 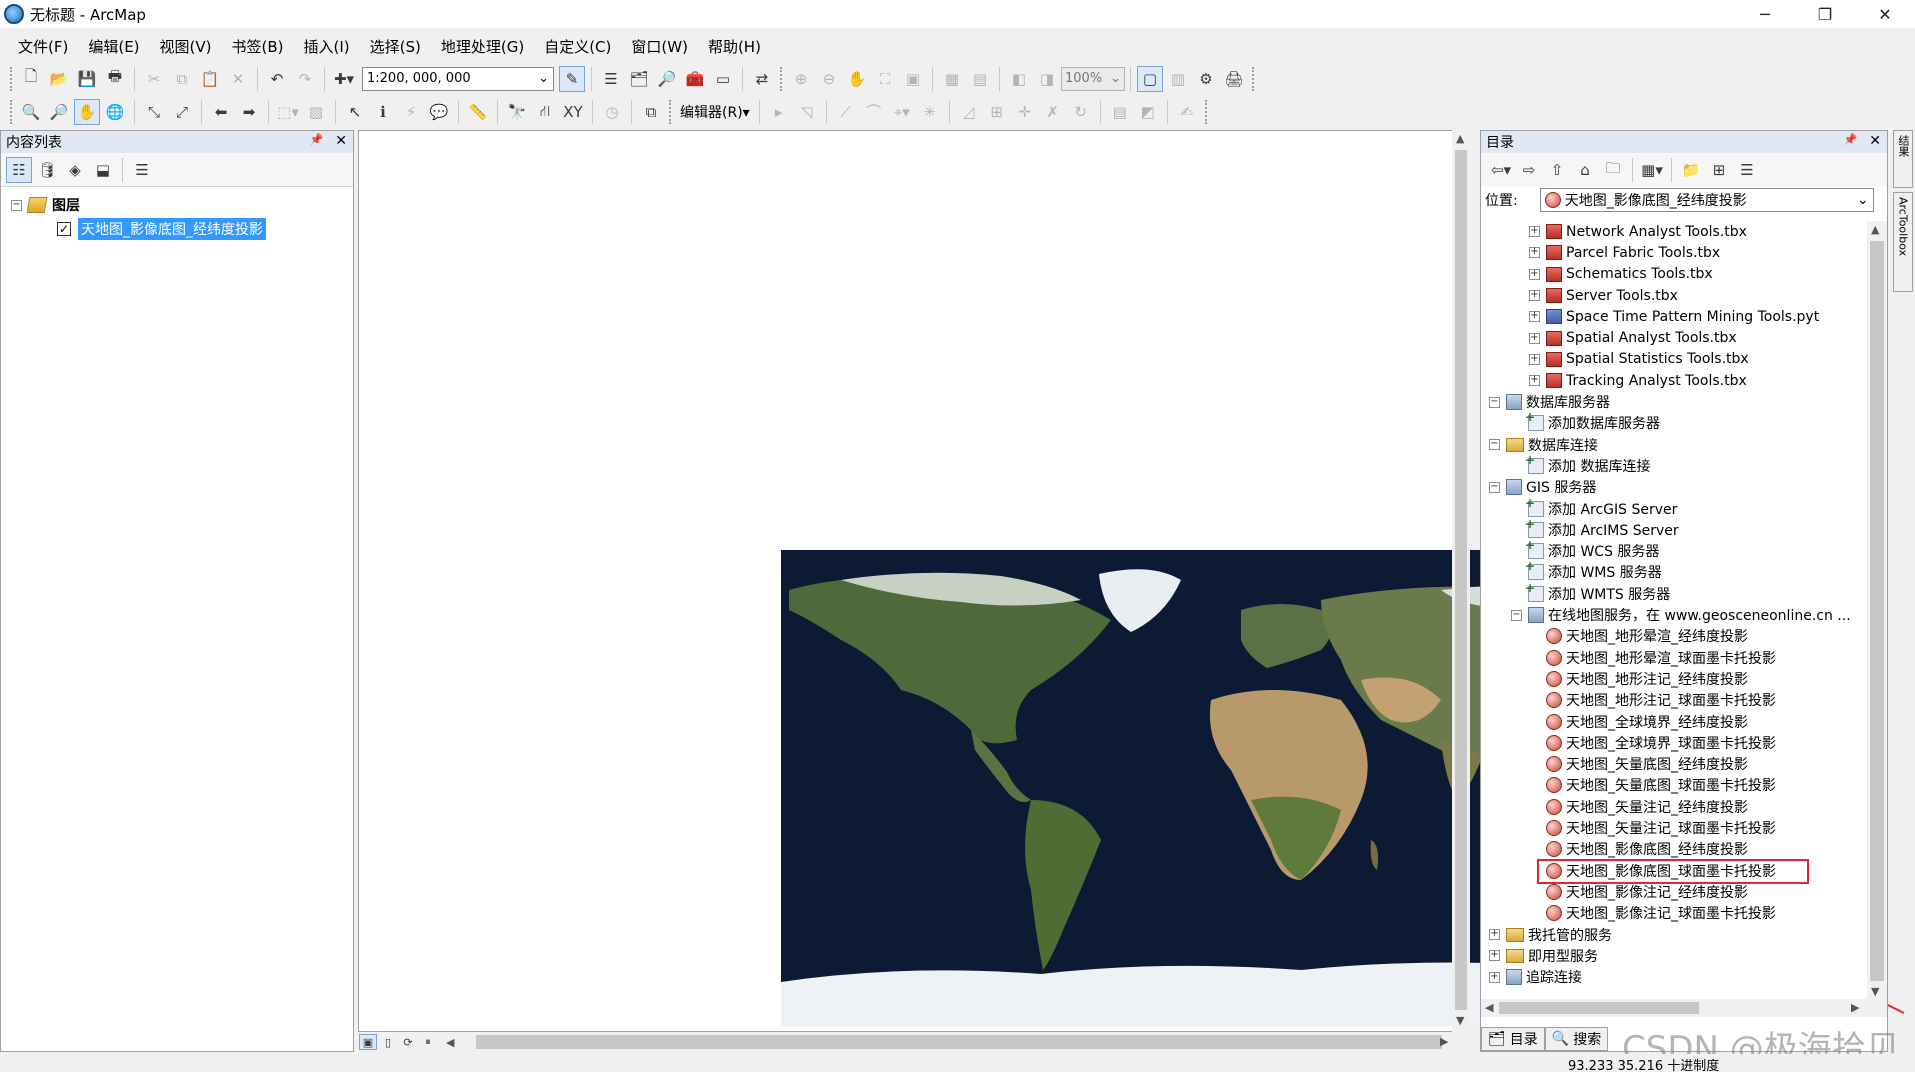 I want to click on straight-segment-icon: ⟋, so click(x=846, y=112).